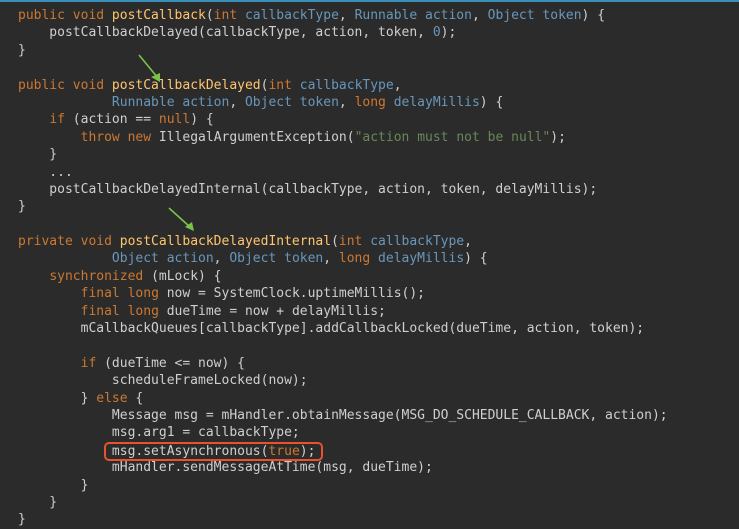 This screenshot has width=739, height=529. I want to click on code-string: "action must not be null", so click(452, 137).